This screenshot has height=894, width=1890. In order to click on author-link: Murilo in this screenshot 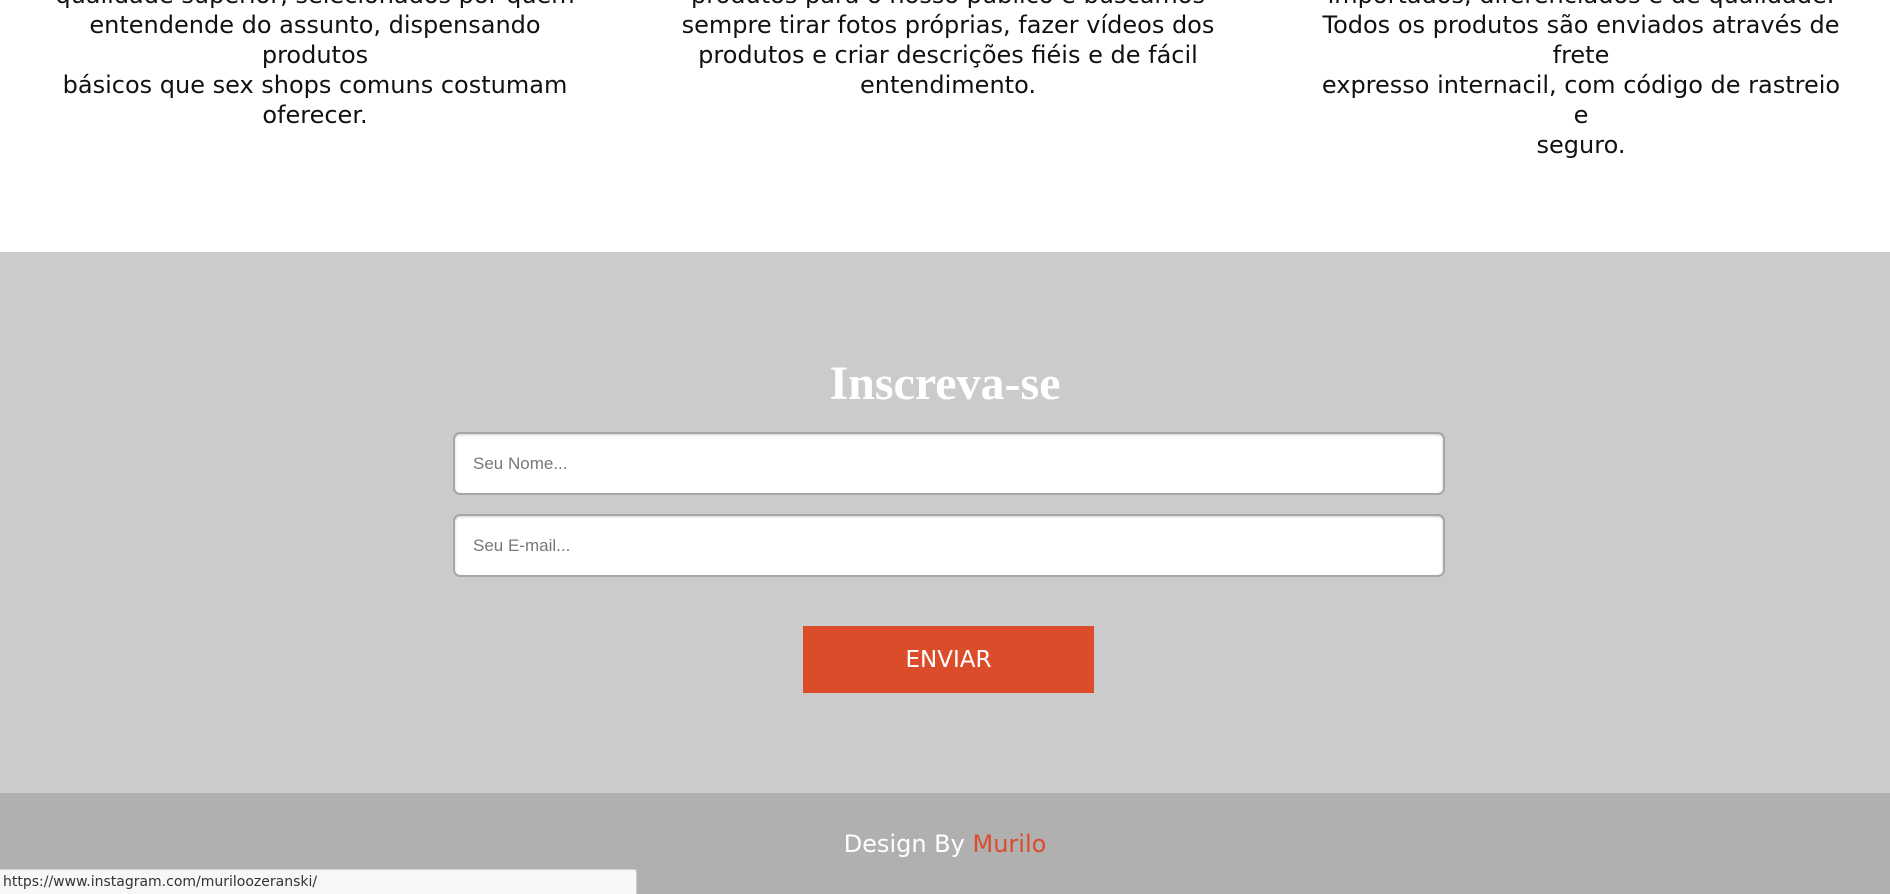, I will do `click(1010, 844)`.